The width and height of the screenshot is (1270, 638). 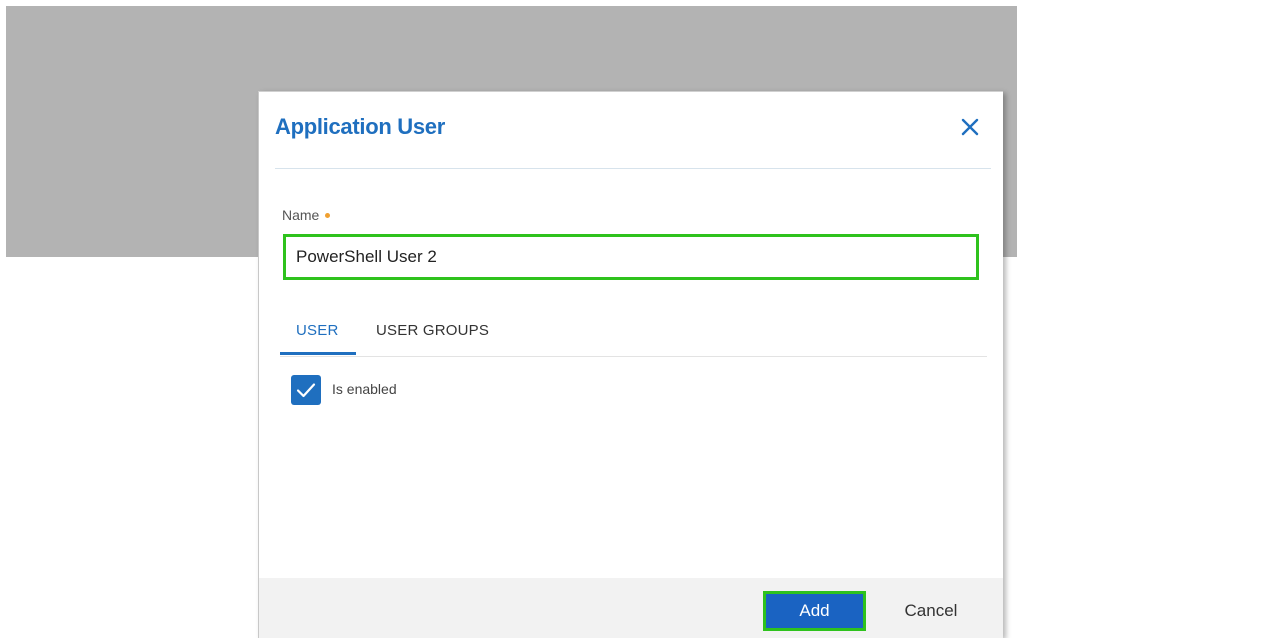 What do you see at coordinates (364, 389) in the screenshot?
I see `is-enabled-label: Is enabled` at bounding box center [364, 389].